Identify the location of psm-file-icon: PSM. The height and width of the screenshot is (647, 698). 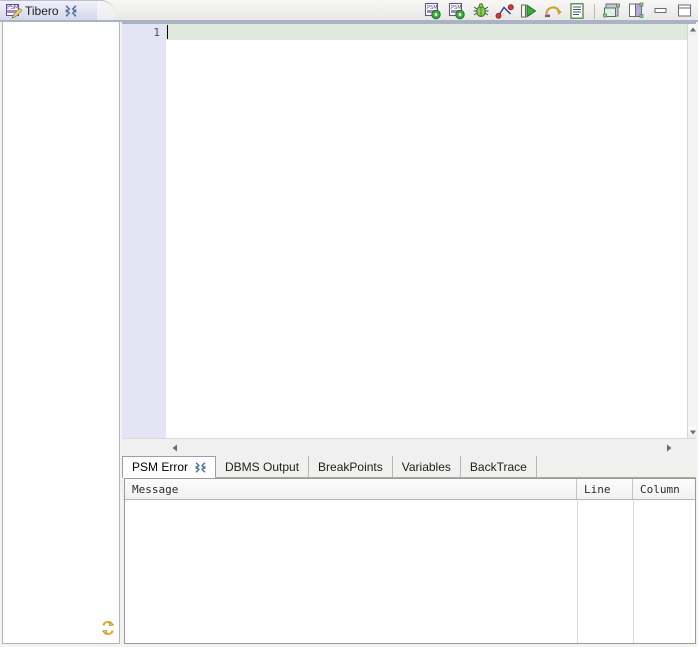
(14, 11).